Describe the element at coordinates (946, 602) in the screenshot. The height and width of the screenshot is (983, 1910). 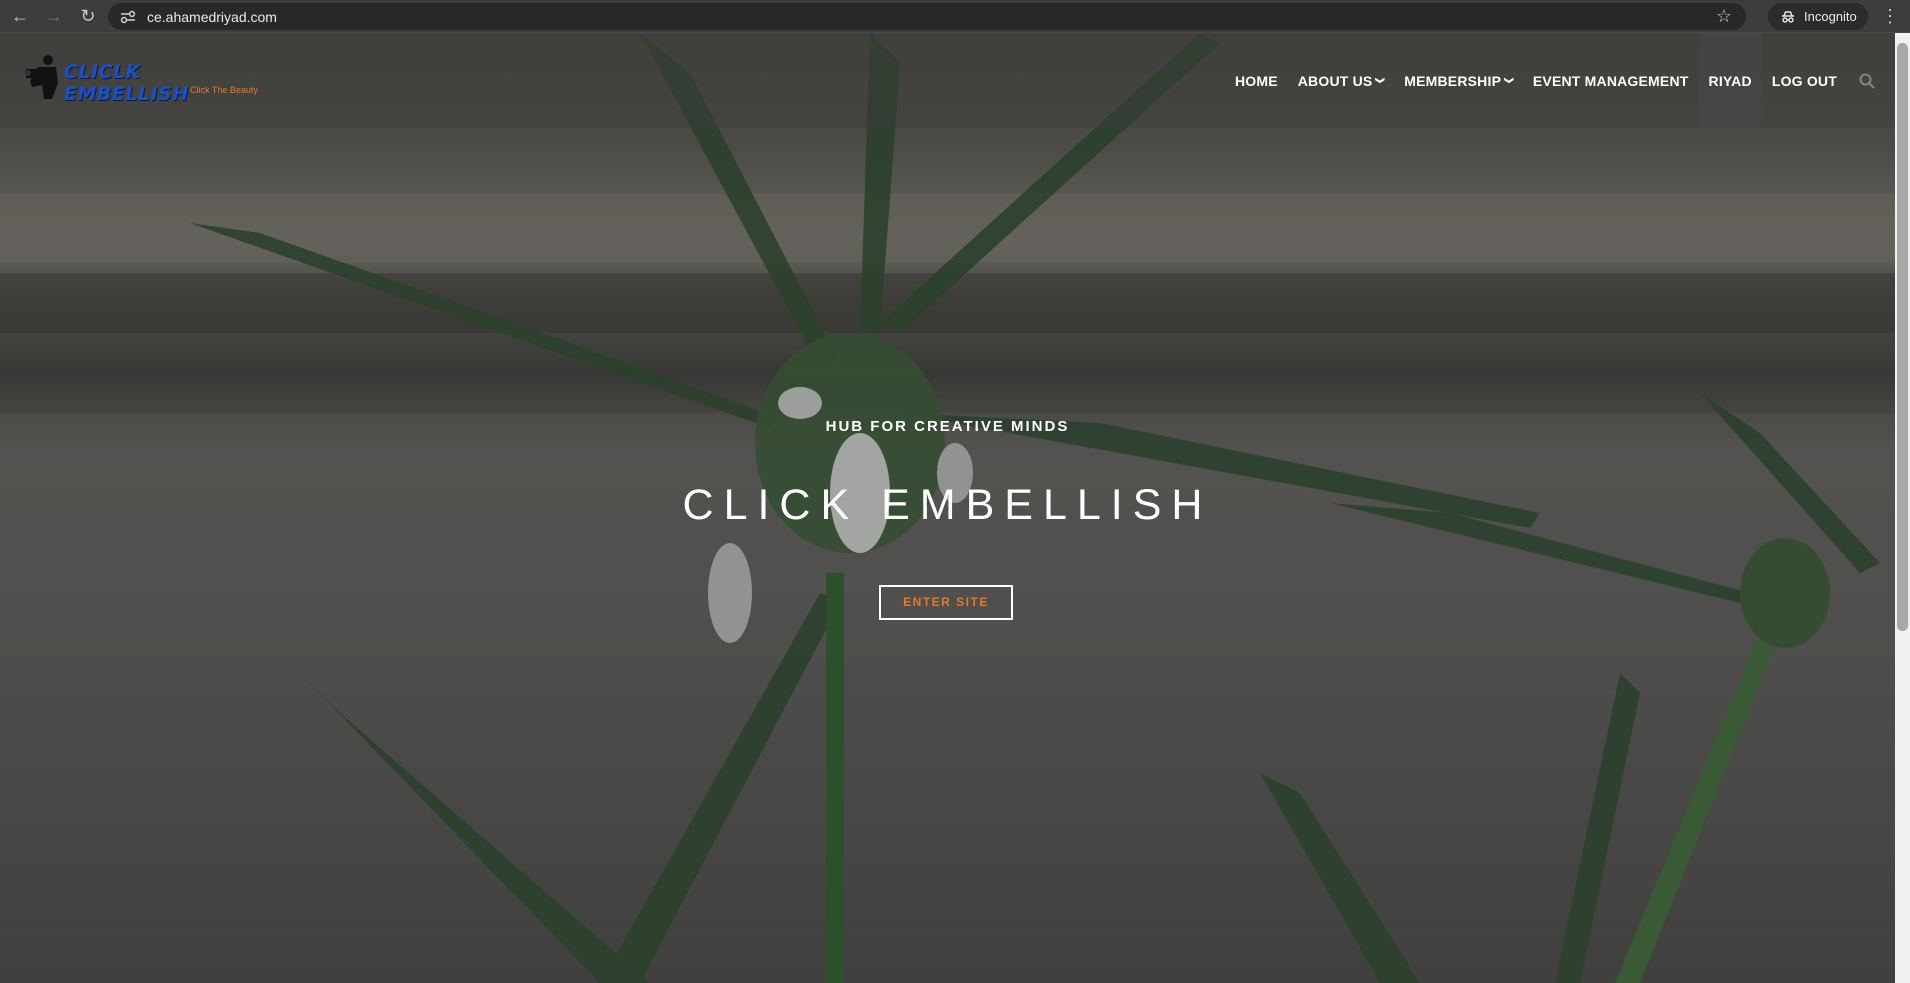
I see `enter-site-button: ENTER SITE` at that location.